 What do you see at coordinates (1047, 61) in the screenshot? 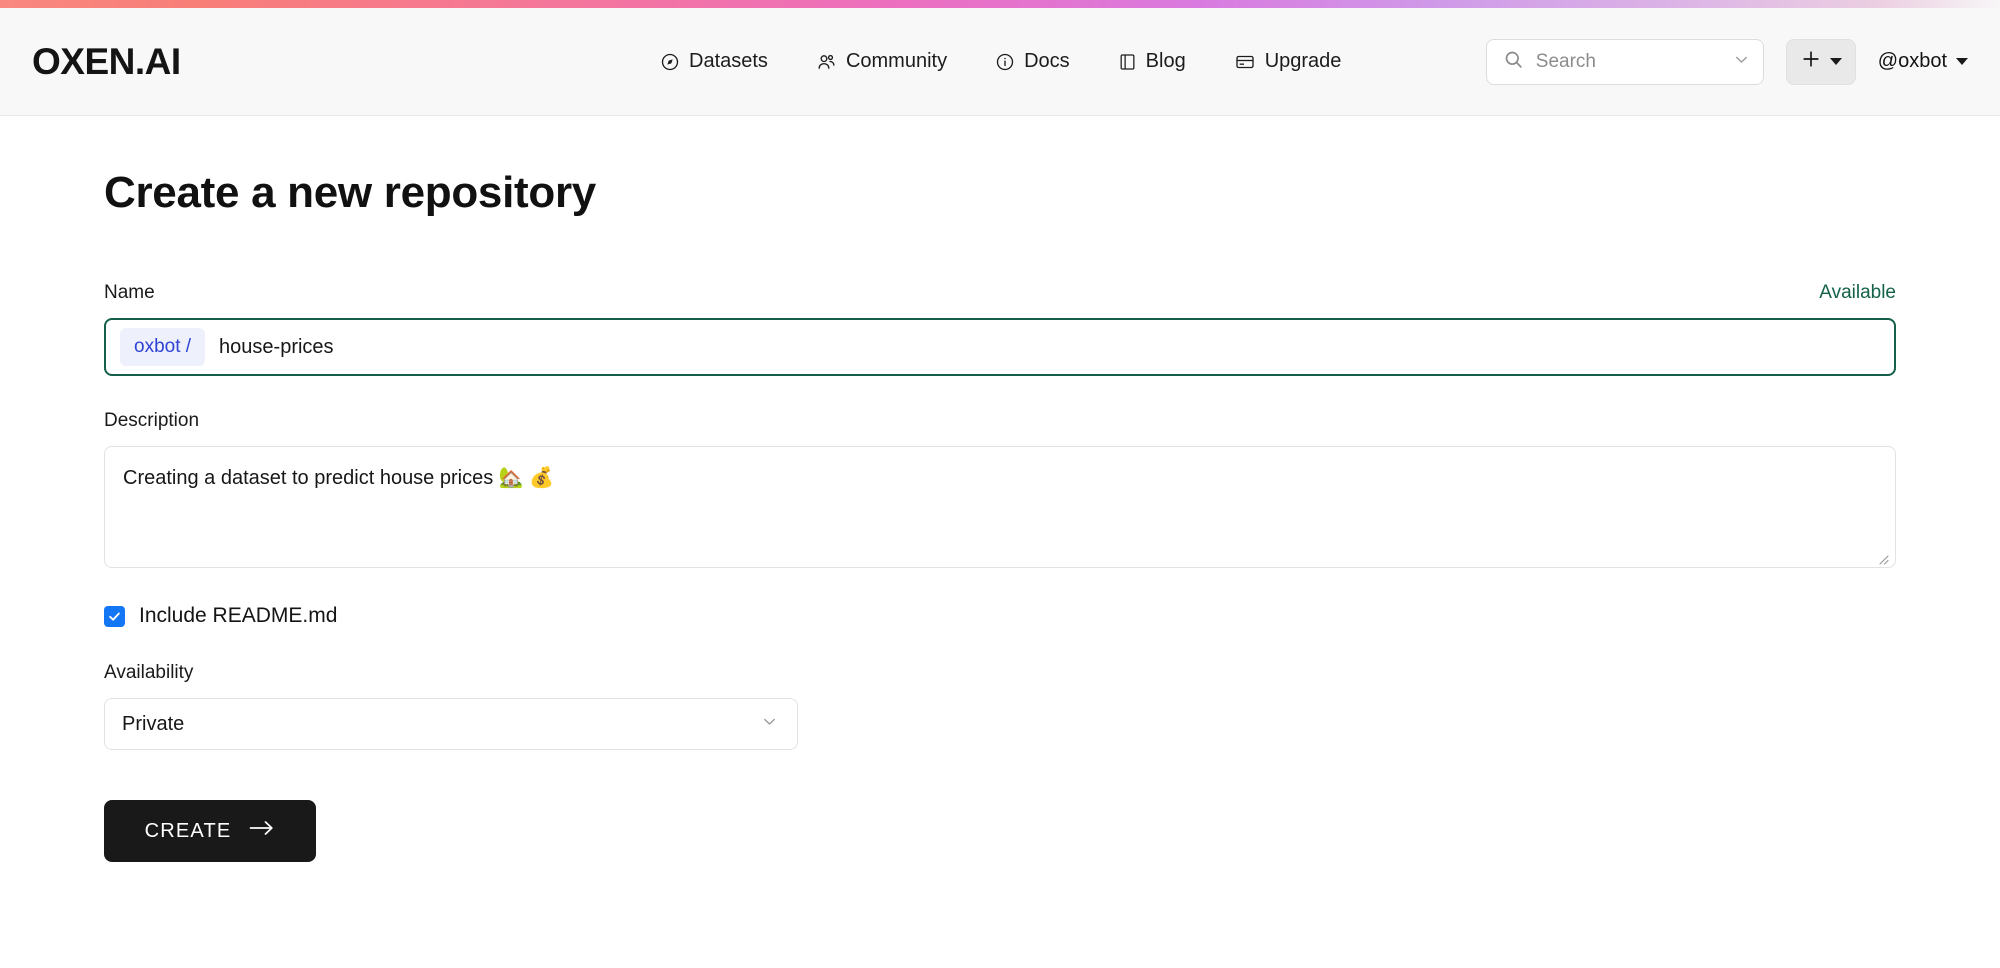
I see `nav-label-docs: Docs` at bounding box center [1047, 61].